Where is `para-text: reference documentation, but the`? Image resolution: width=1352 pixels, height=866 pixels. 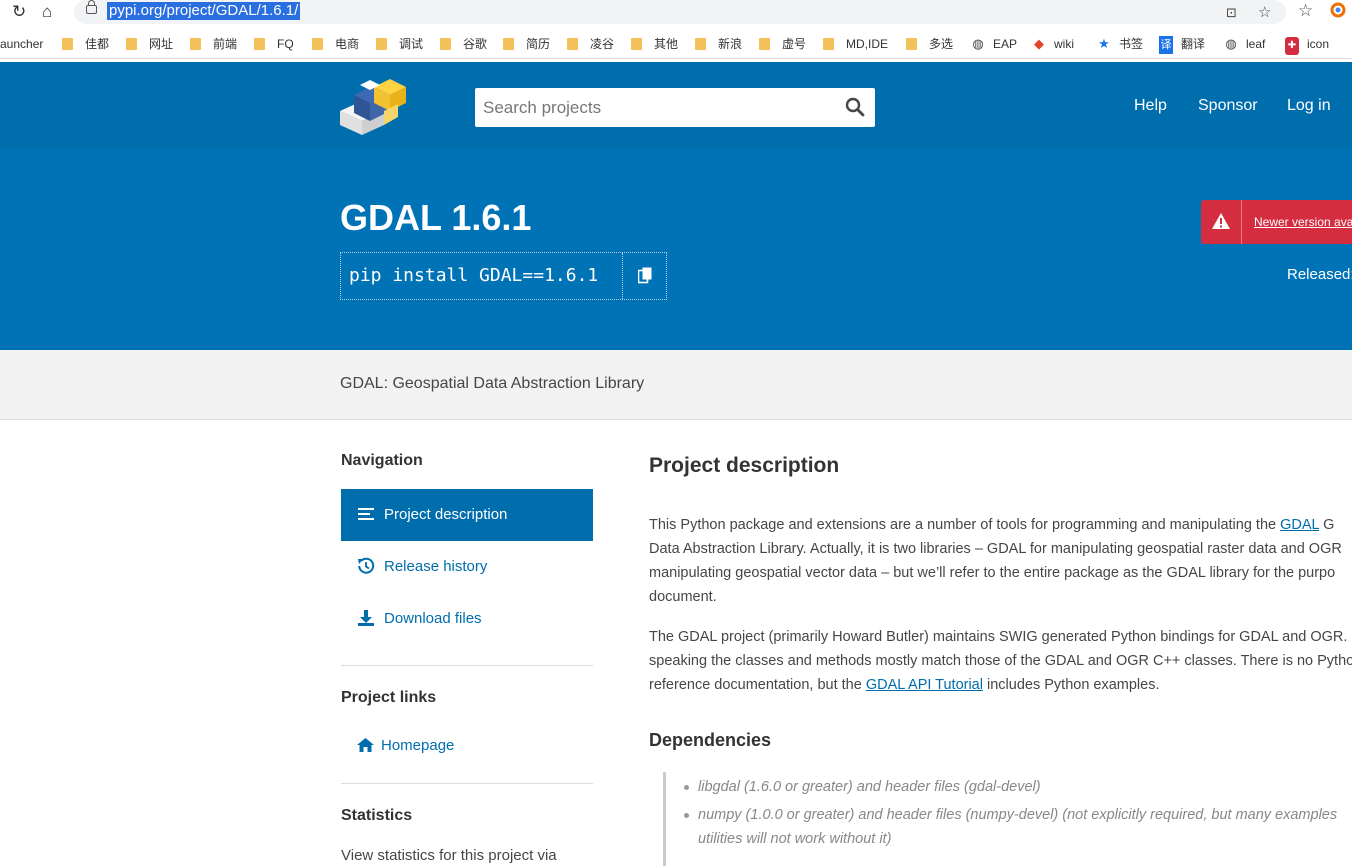
para-text: reference documentation, but the is located at coordinates (757, 685).